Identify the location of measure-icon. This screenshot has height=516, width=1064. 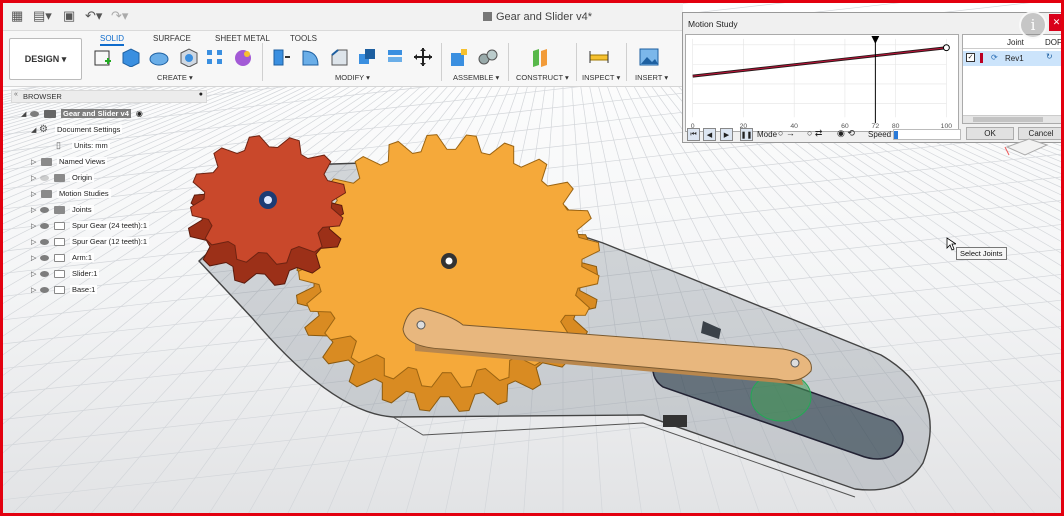
(599, 57).